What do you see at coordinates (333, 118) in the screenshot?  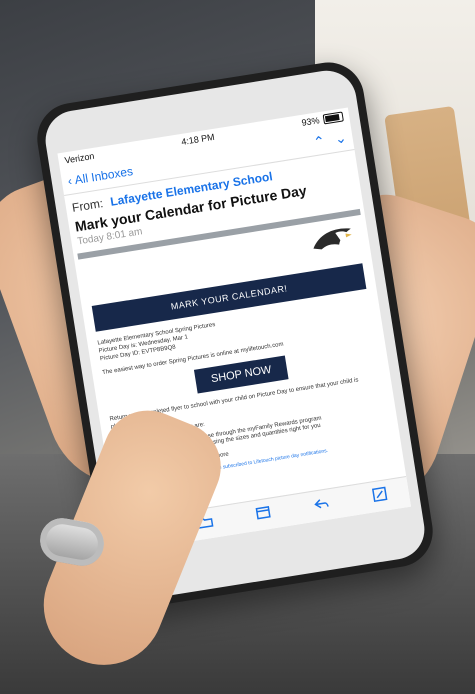 I see `battery-icon` at bounding box center [333, 118].